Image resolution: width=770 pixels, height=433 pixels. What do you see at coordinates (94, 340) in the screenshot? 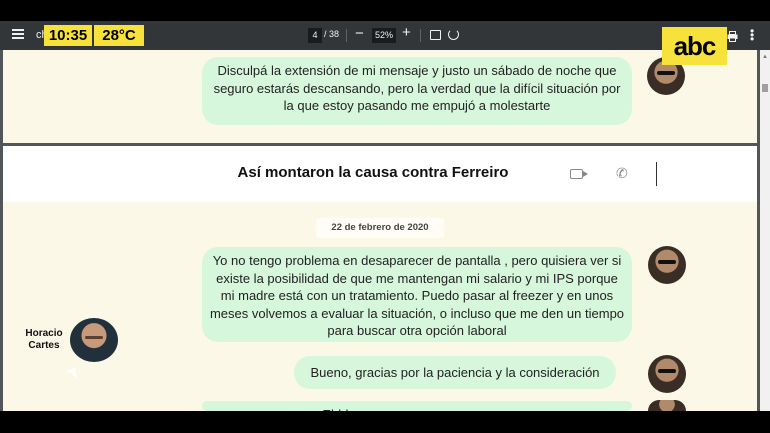
I see `contact-avatar` at bounding box center [94, 340].